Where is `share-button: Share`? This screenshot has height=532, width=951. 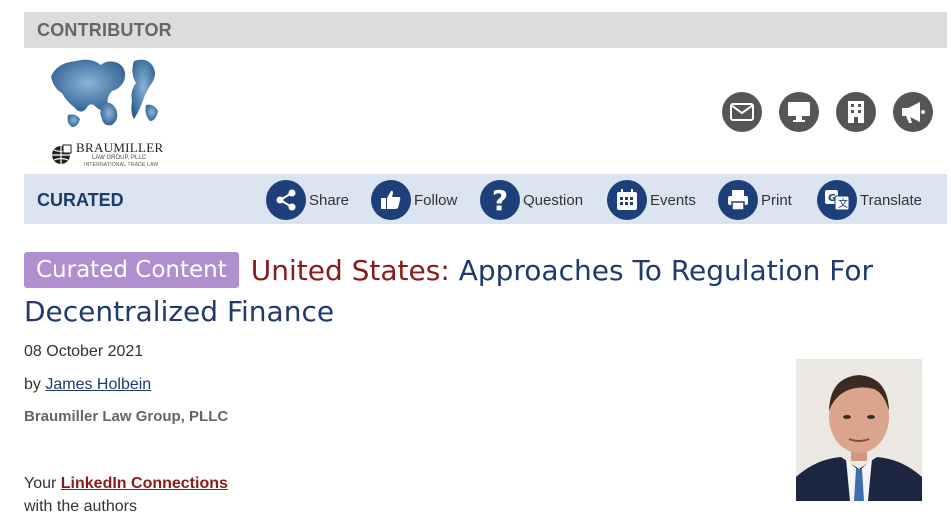
share-button: Share is located at coordinates (307, 200).